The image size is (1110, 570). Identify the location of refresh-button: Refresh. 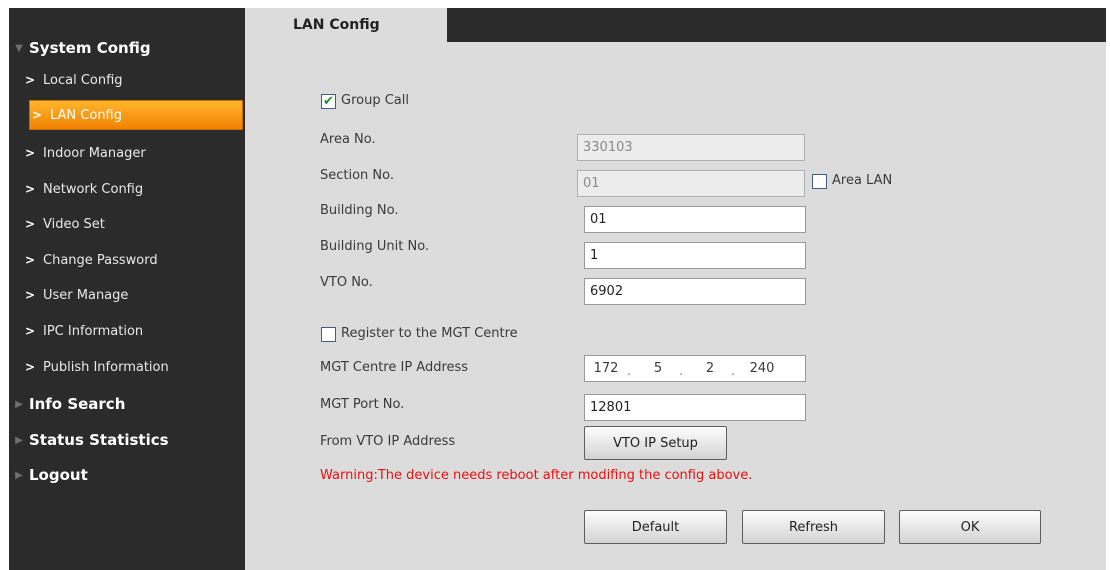
(813, 527).